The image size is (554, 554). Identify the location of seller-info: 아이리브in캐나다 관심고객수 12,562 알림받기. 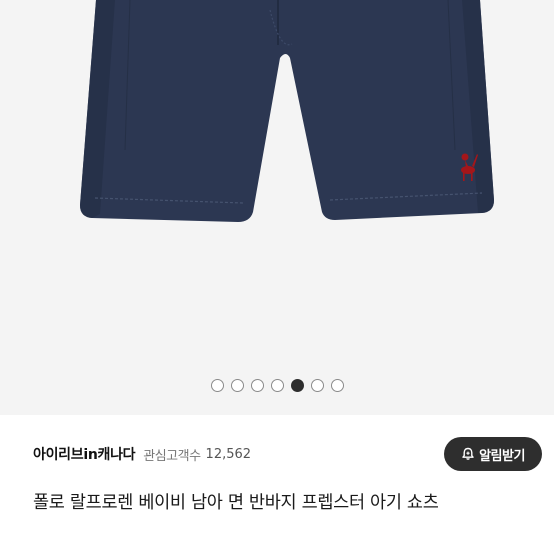
(287, 454).